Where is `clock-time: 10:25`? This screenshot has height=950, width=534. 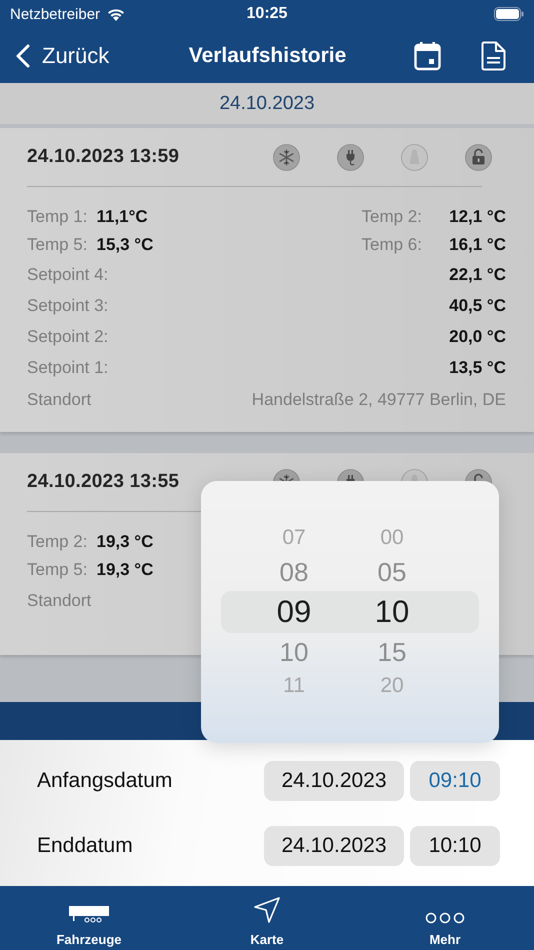 clock-time: 10:25 is located at coordinates (267, 14).